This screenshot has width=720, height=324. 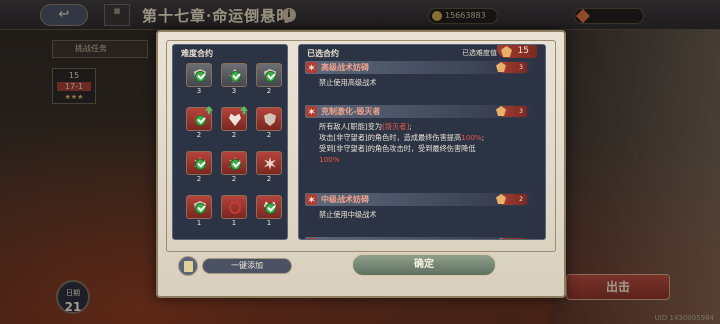 I want to click on selected-contracts-title: 已选合约, so click(x=323, y=53).